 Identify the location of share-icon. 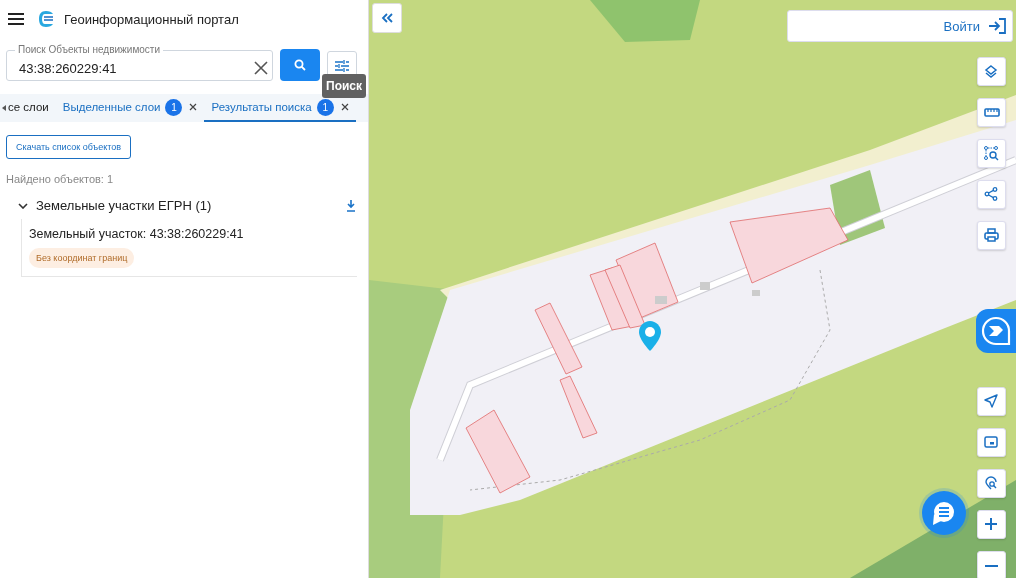
(991, 194).